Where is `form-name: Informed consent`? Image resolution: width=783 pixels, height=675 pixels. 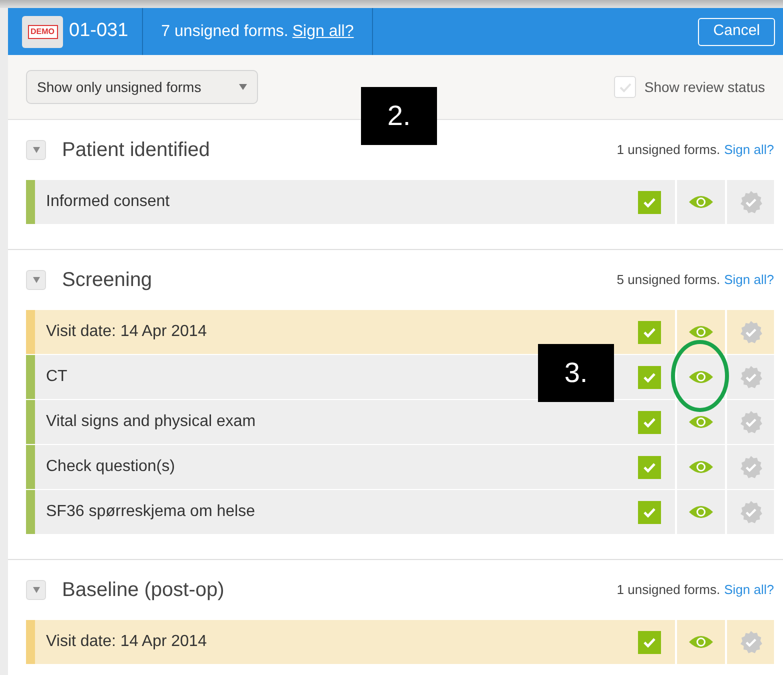
form-name: Informed consent is located at coordinates (108, 202).